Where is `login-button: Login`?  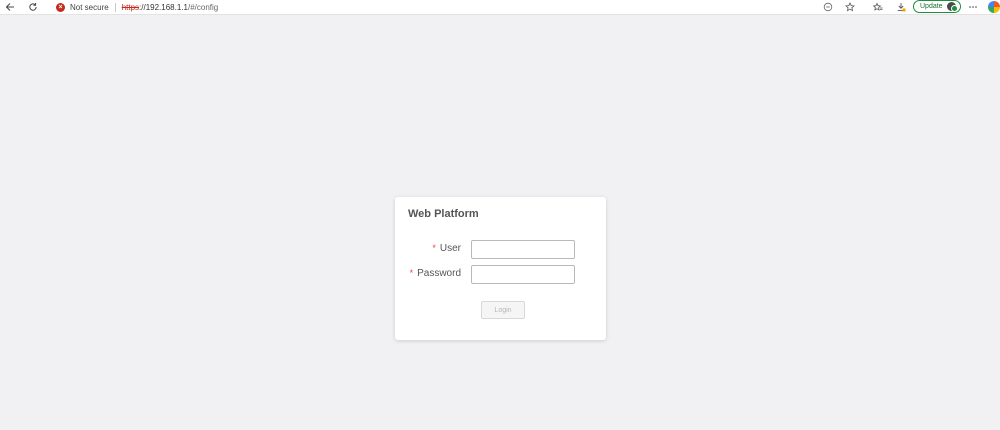 login-button: Login is located at coordinates (503, 310).